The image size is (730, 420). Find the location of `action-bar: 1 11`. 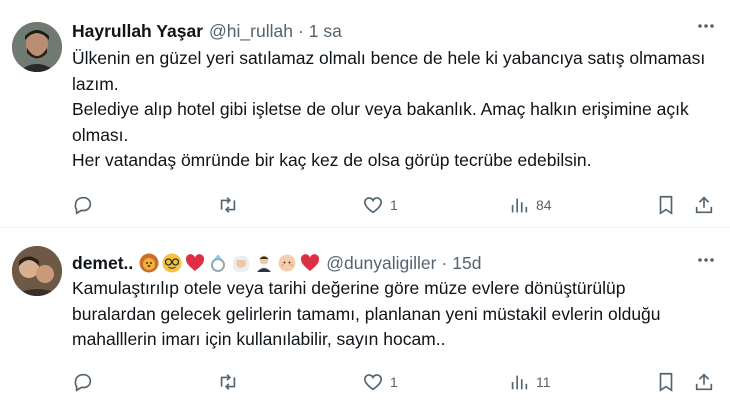

action-bar: 1 11 is located at coordinates (397, 382).